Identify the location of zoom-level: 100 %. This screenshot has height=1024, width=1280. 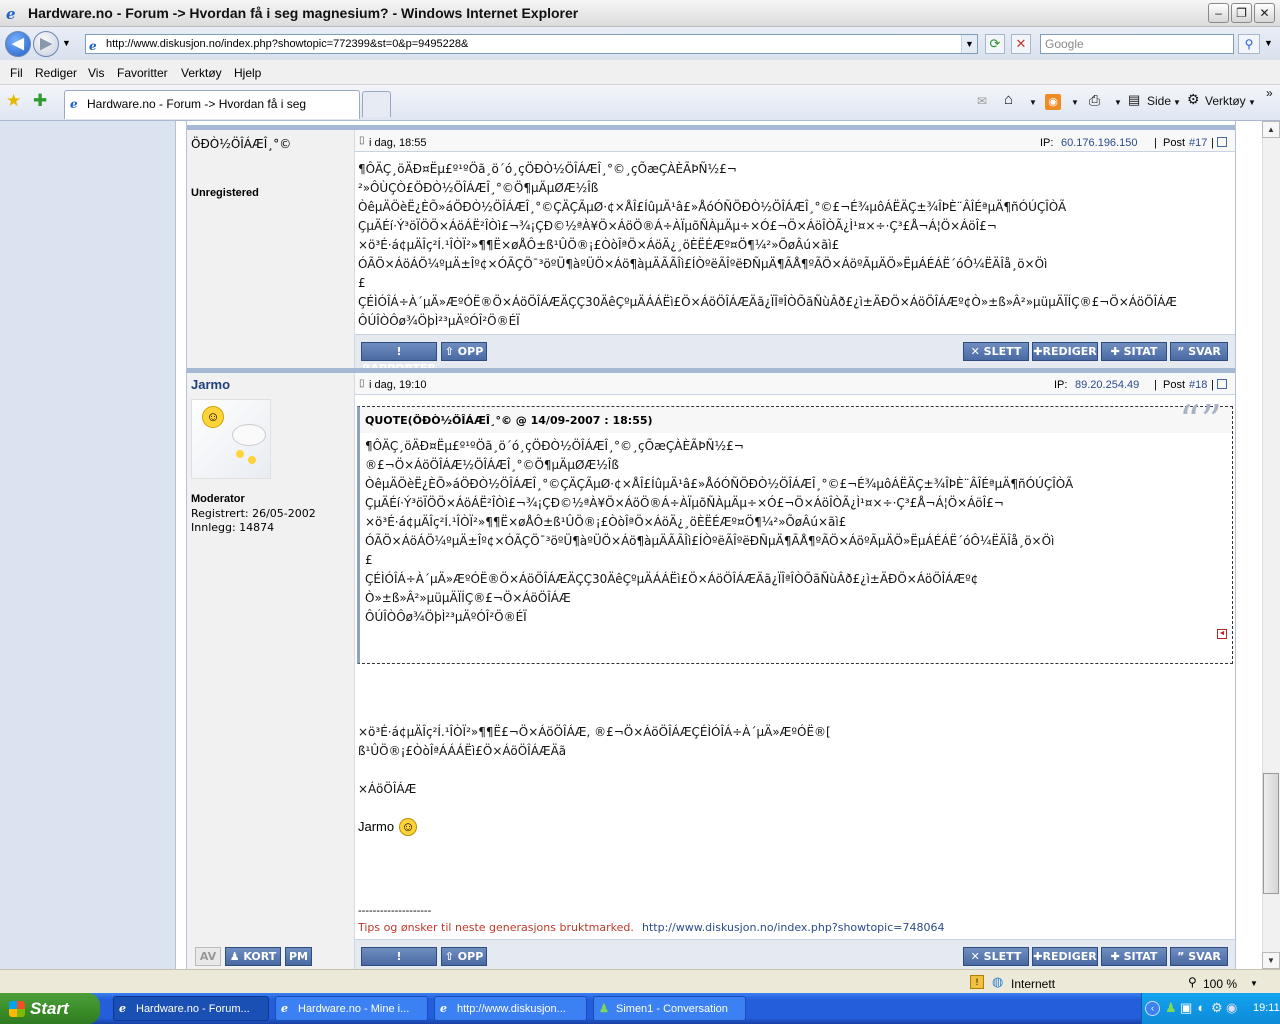
(1220, 984).